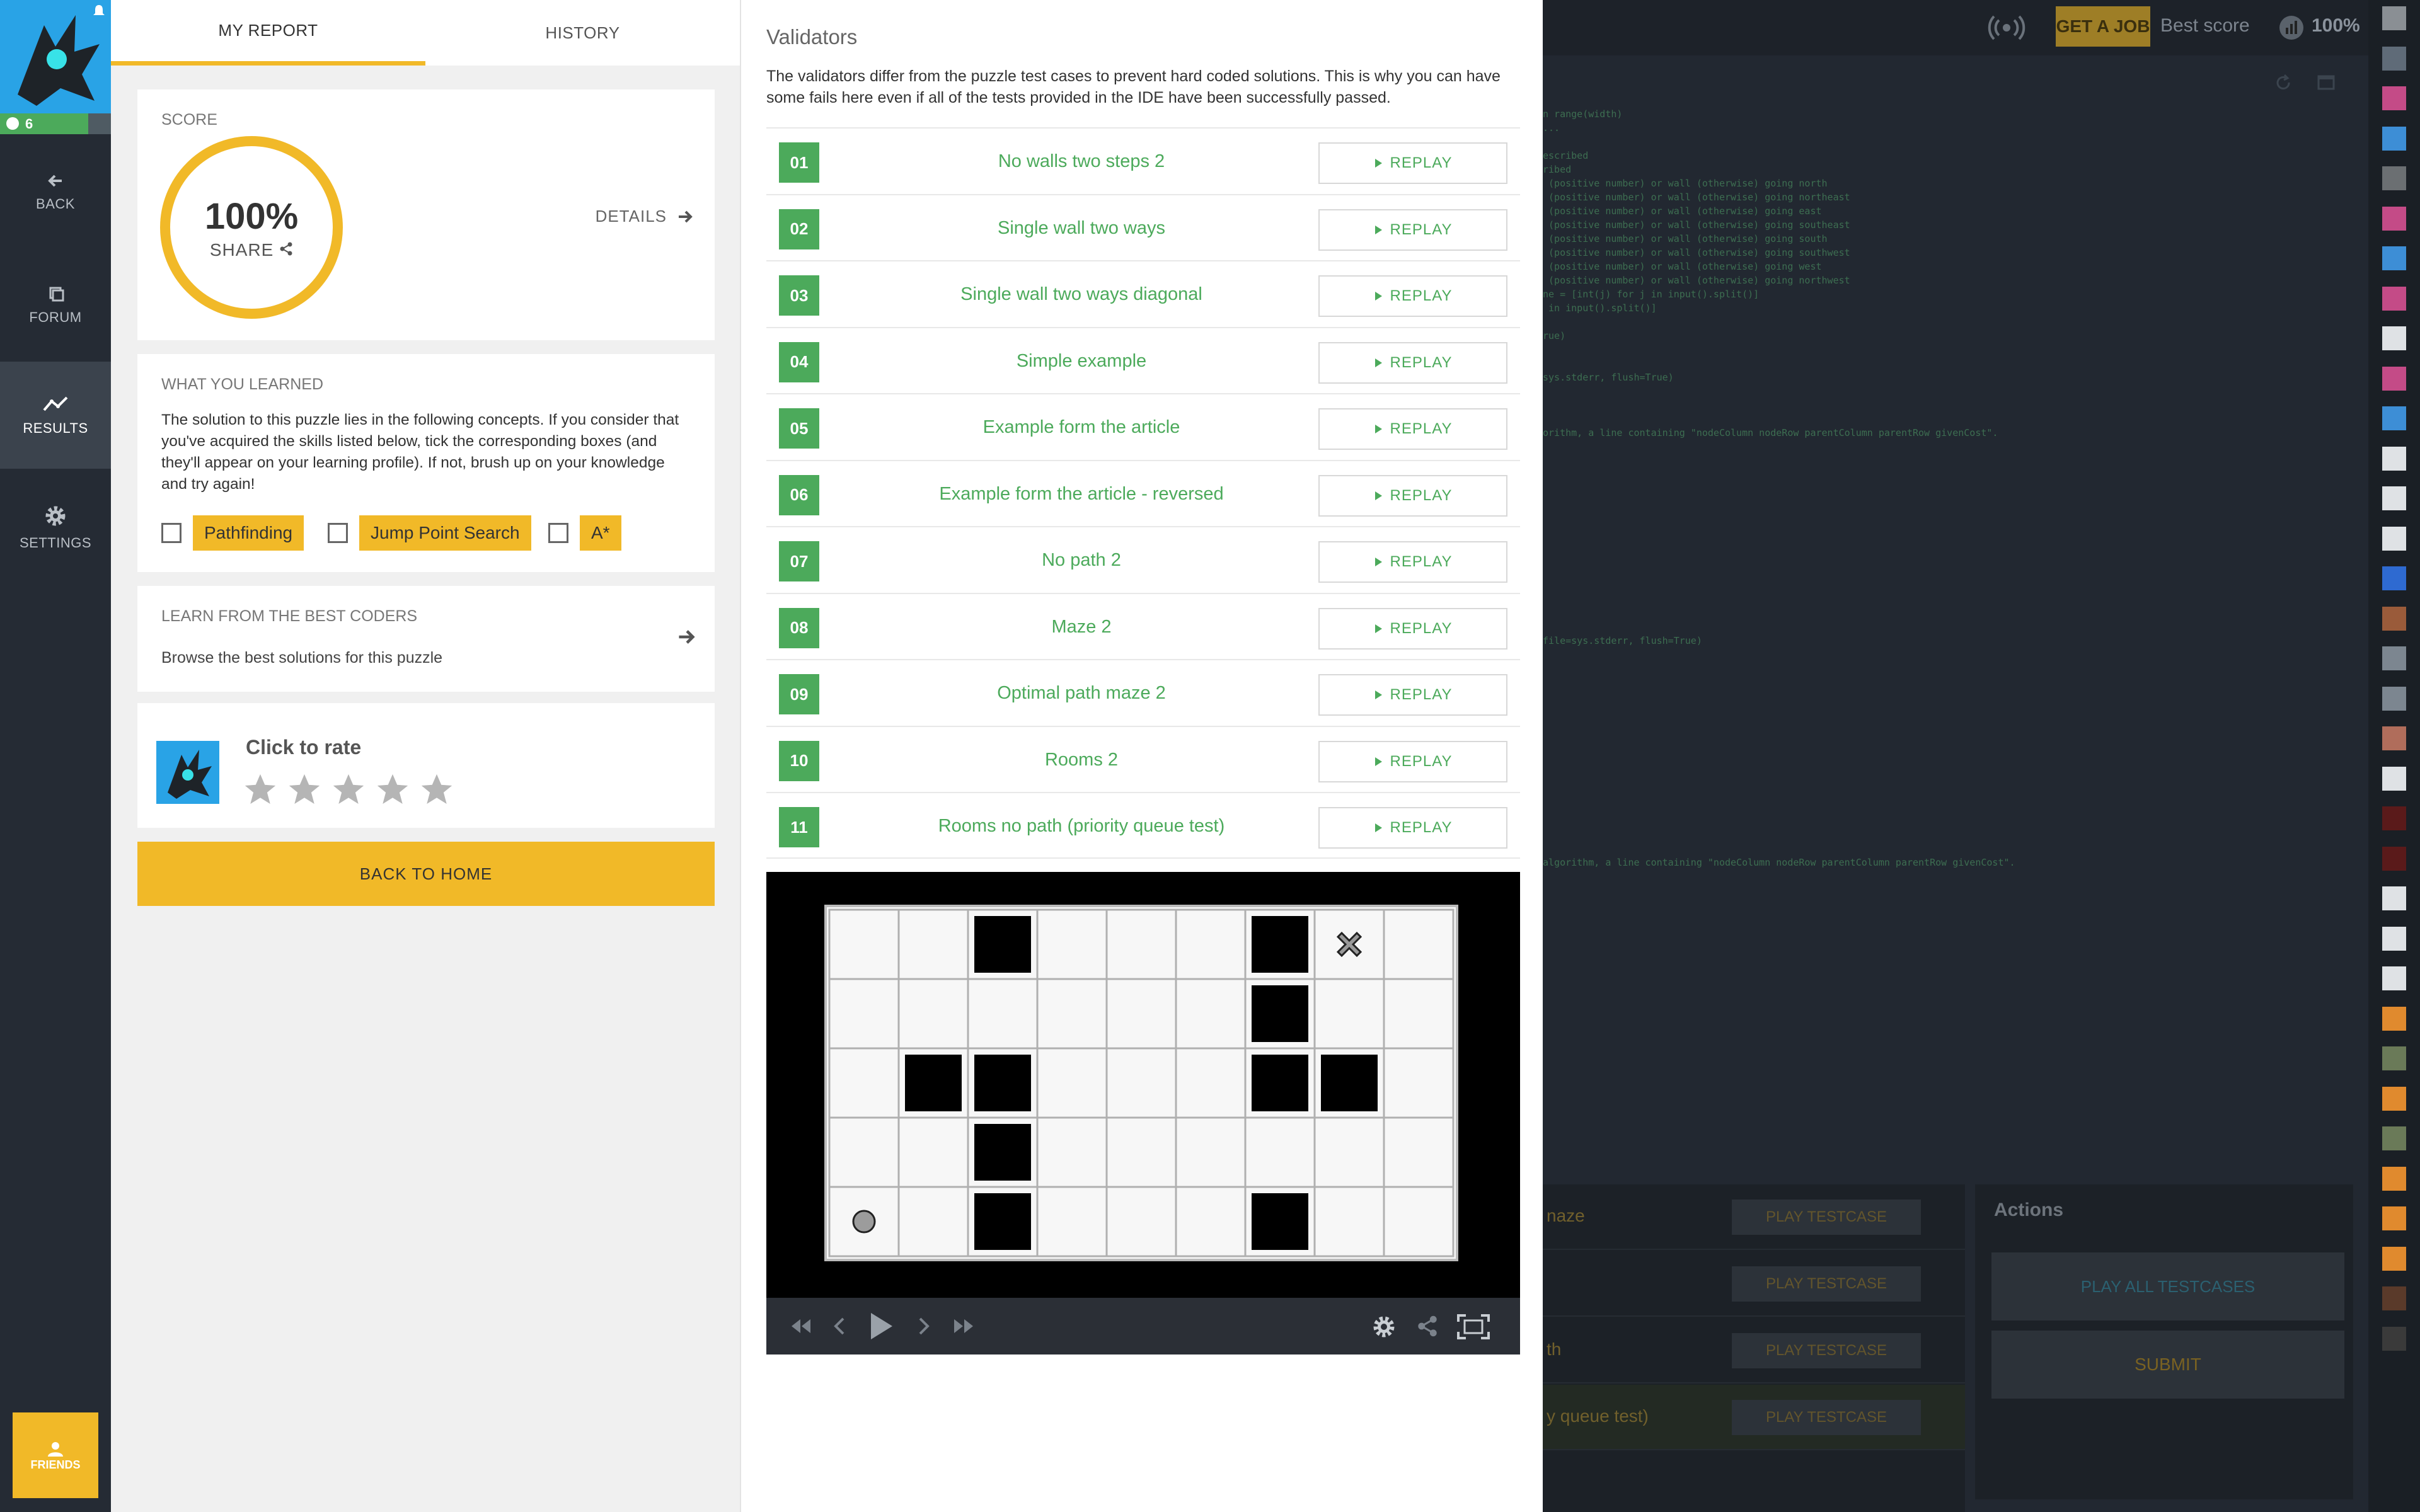  I want to click on play-icon, so click(881, 1326).